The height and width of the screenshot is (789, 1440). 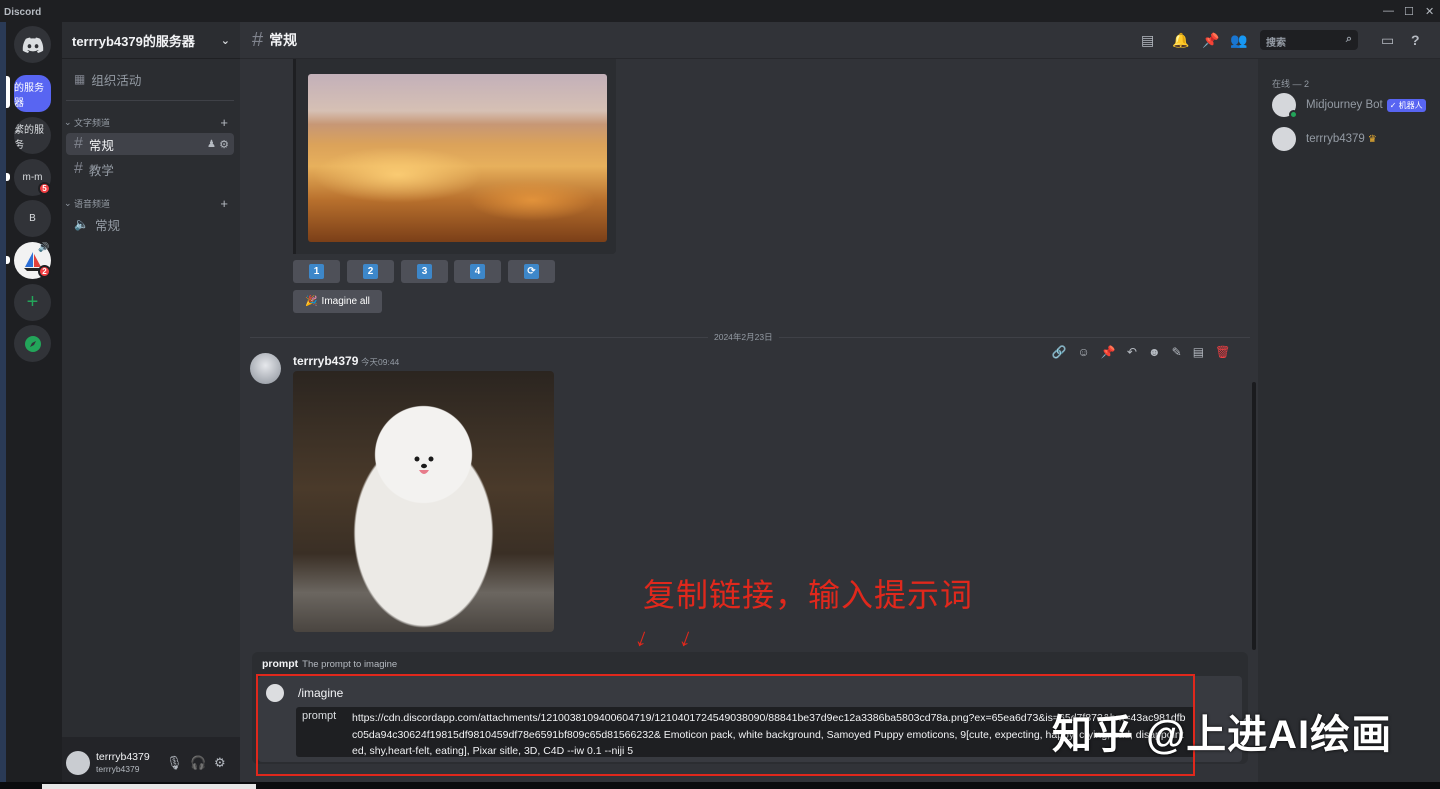 I want to click on upscale-button-4: 4, so click(x=477, y=271).